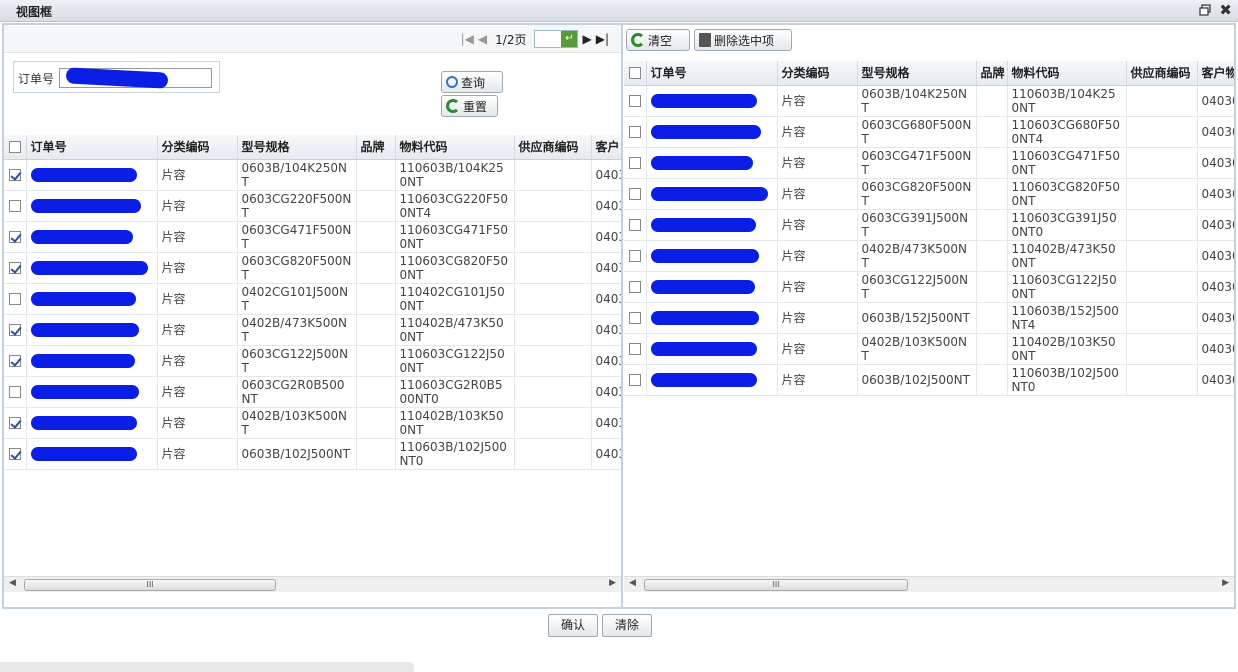  I want to click on col-model-spec: 型号规格, so click(297, 147).